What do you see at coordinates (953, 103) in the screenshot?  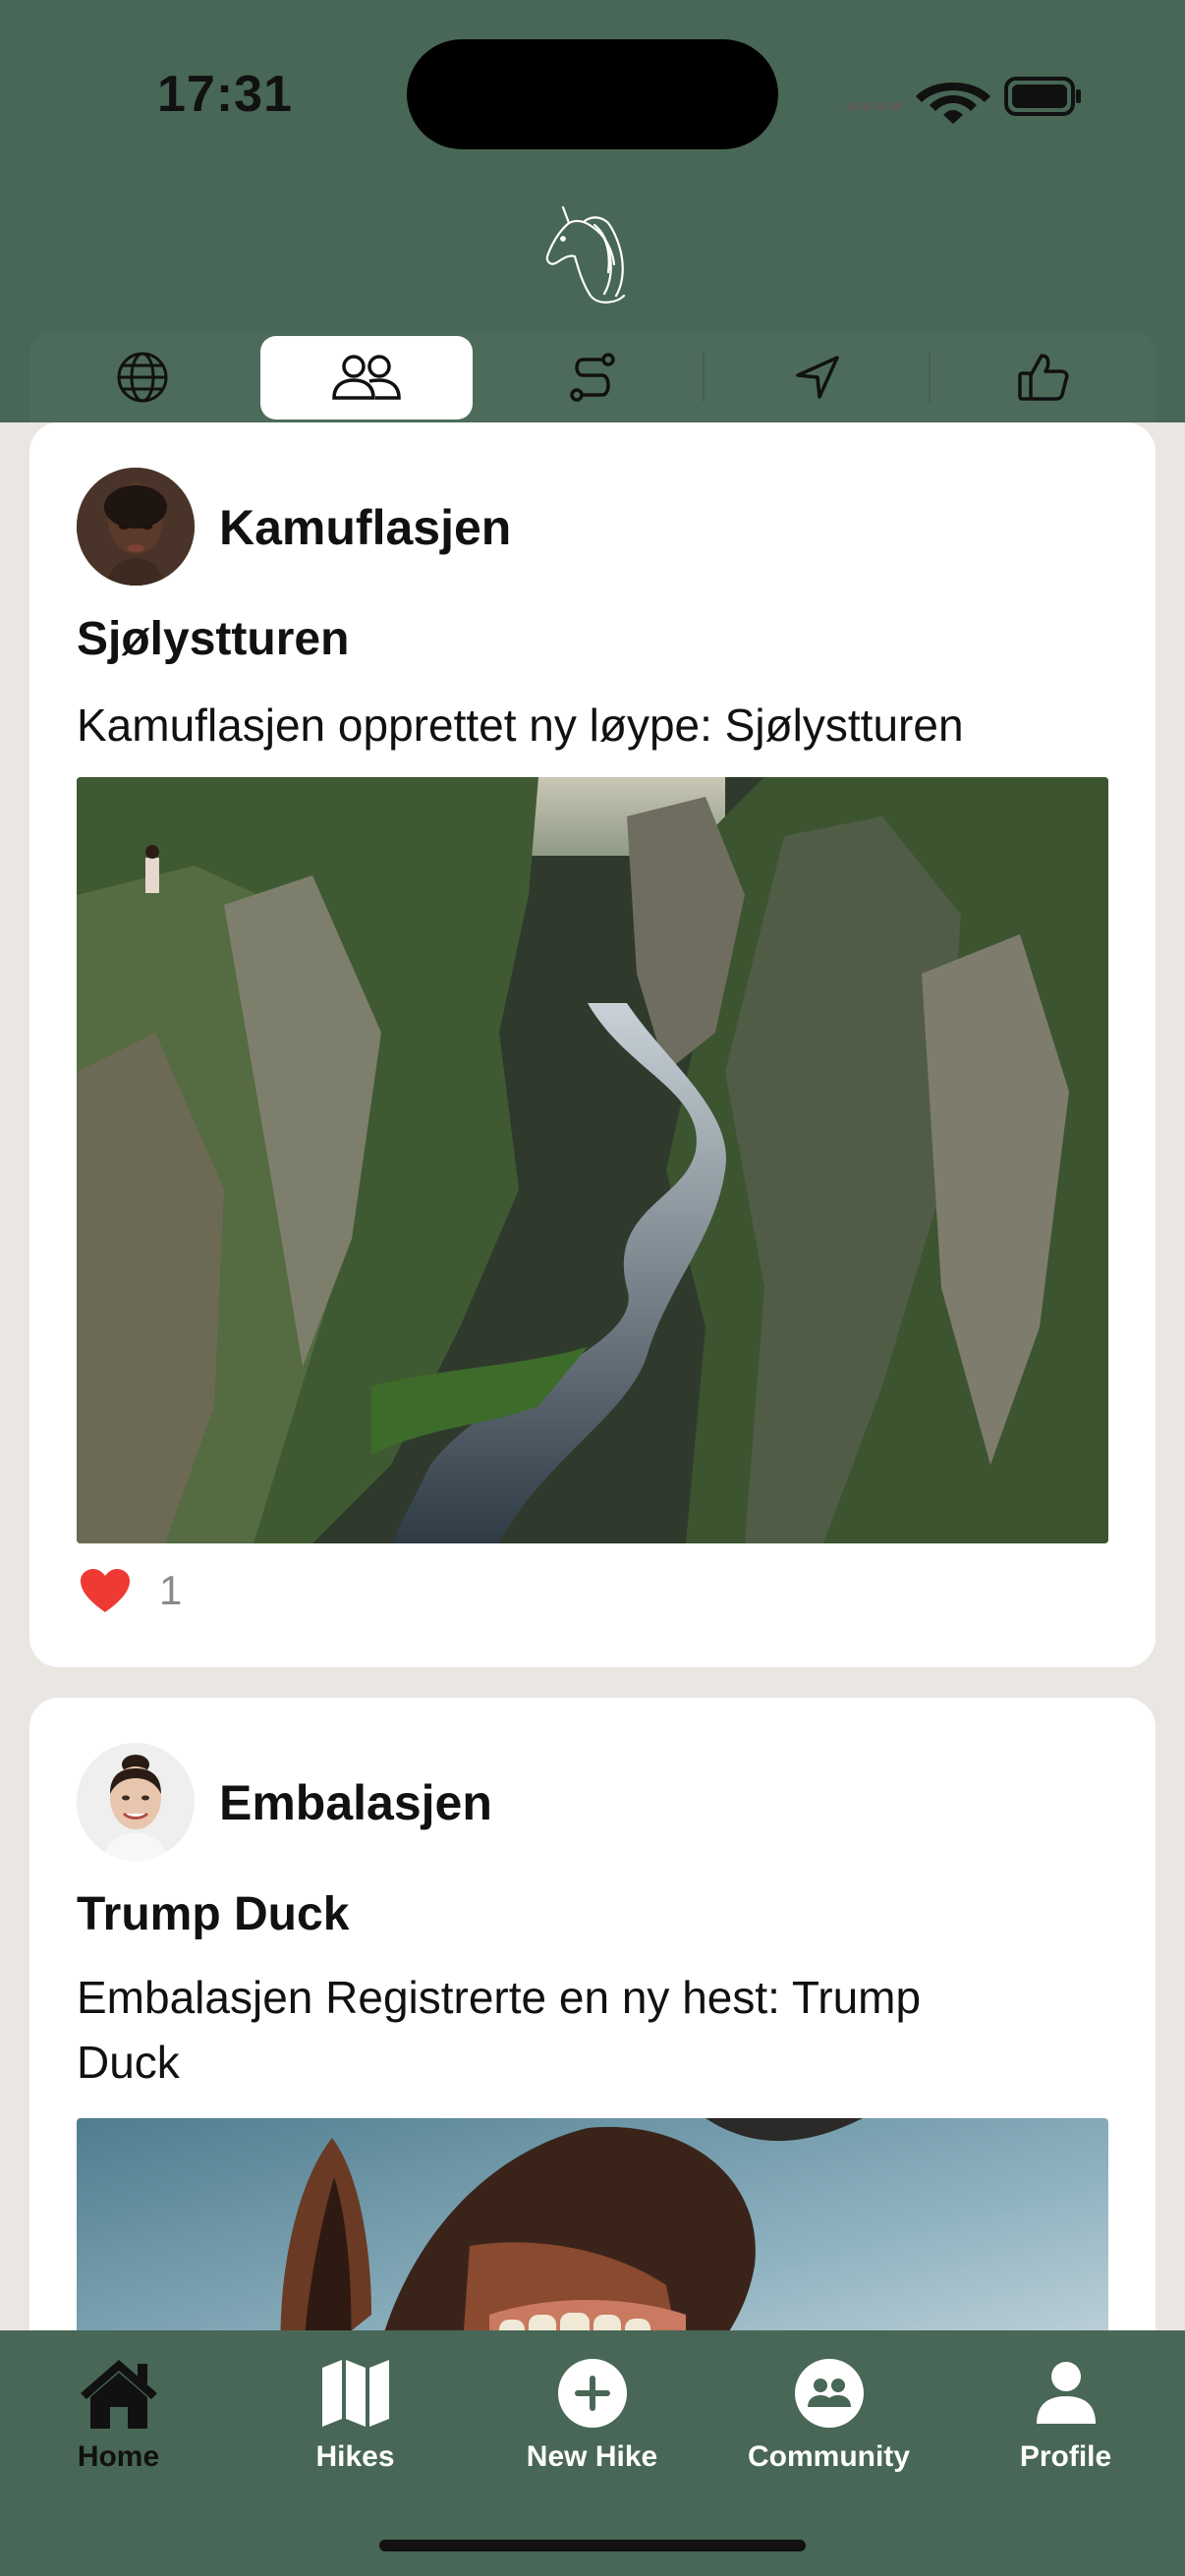 I see `wifi-icon` at bounding box center [953, 103].